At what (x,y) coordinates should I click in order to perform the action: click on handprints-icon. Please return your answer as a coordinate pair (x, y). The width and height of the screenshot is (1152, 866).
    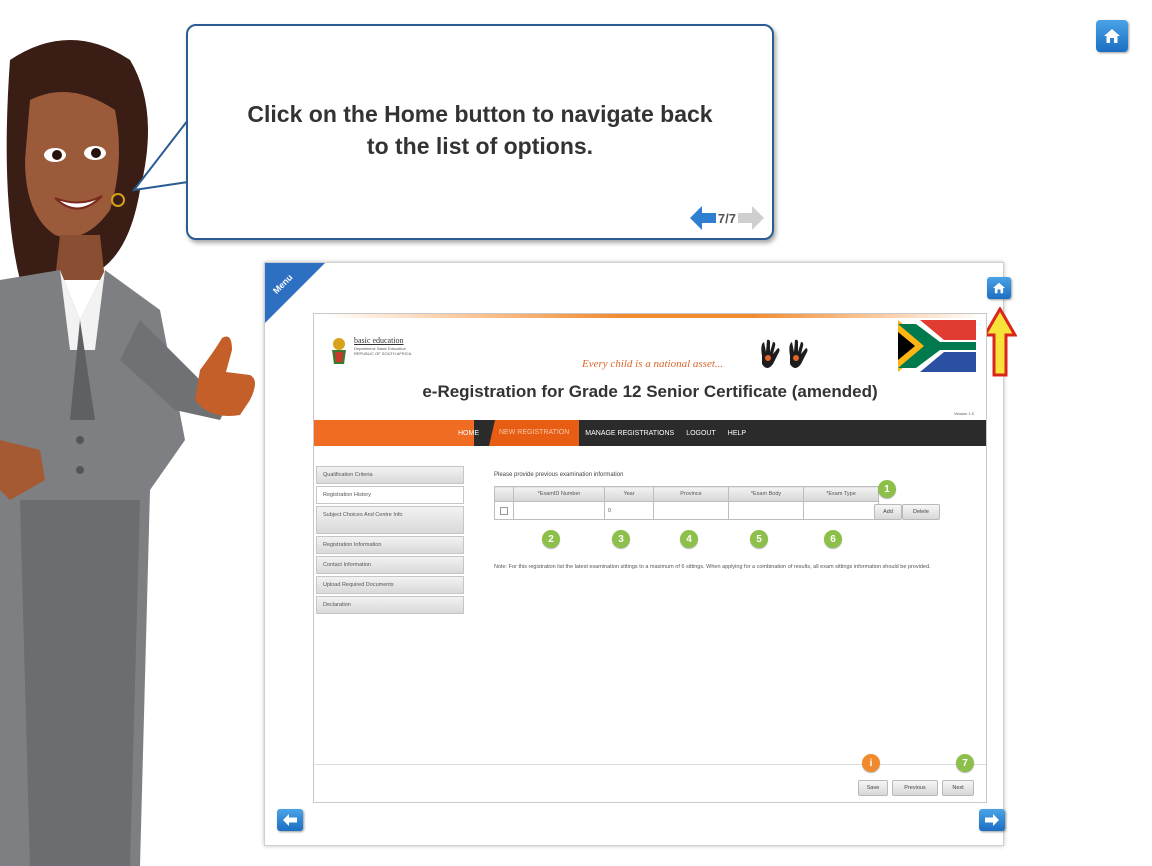
    Looking at the image, I should click on (784, 353).